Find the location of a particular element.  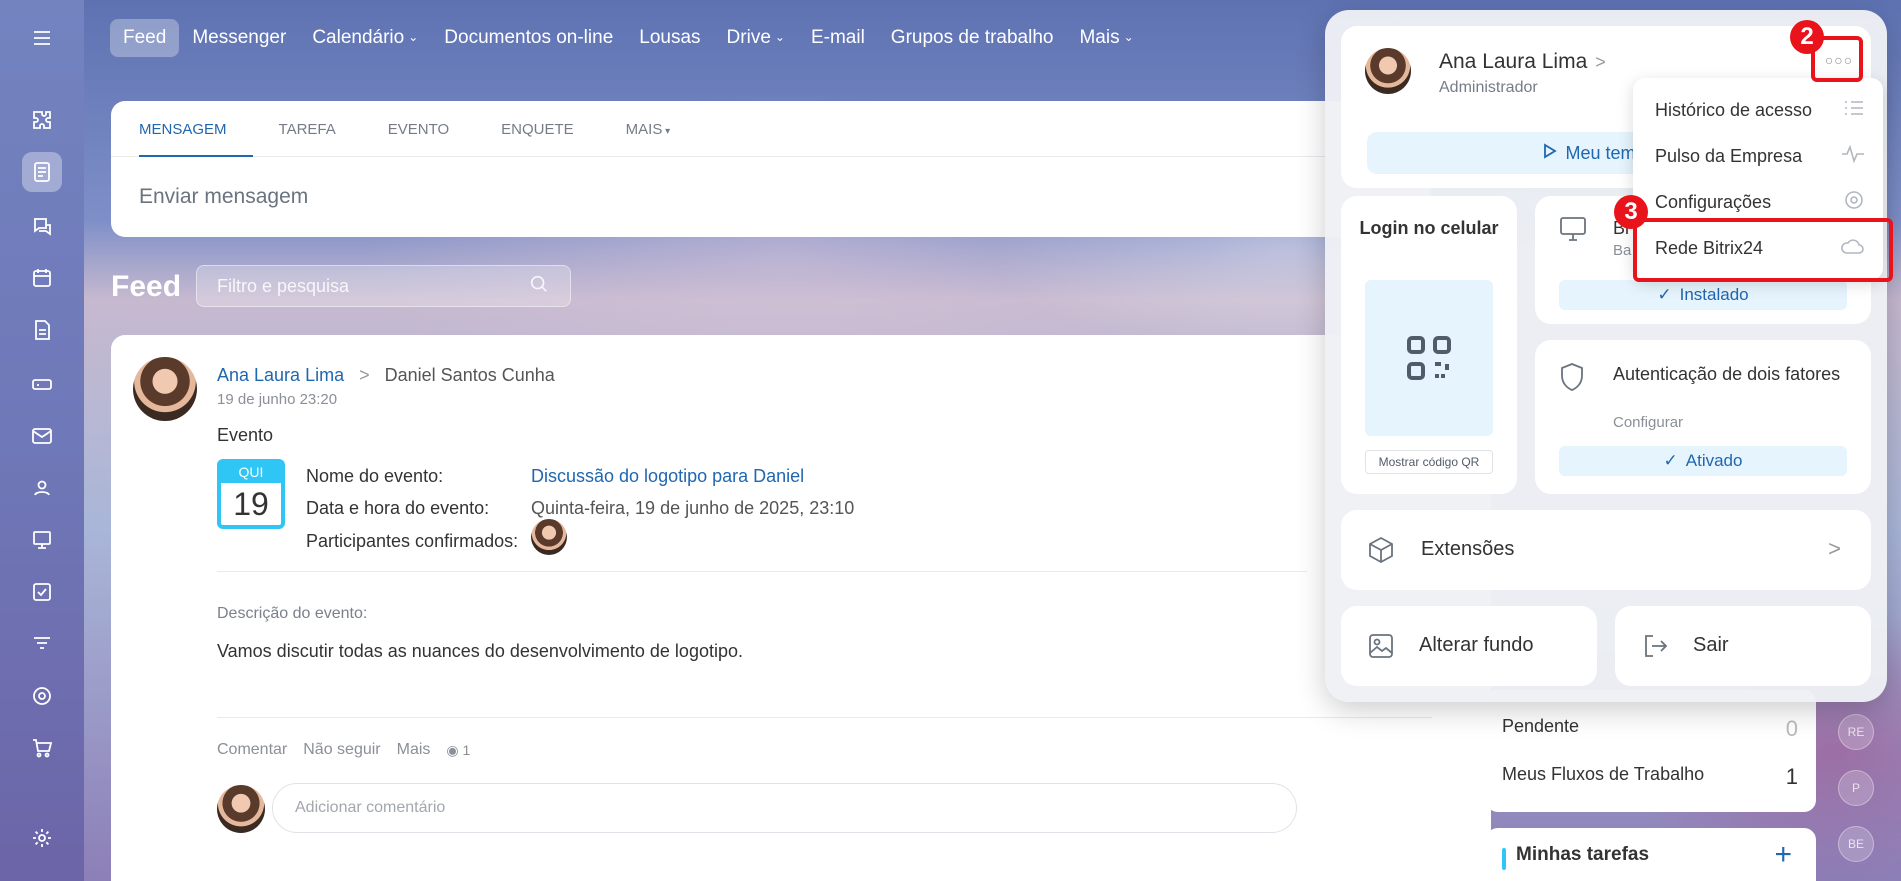

extensions-row: Extensões > is located at coordinates (1606, 550).